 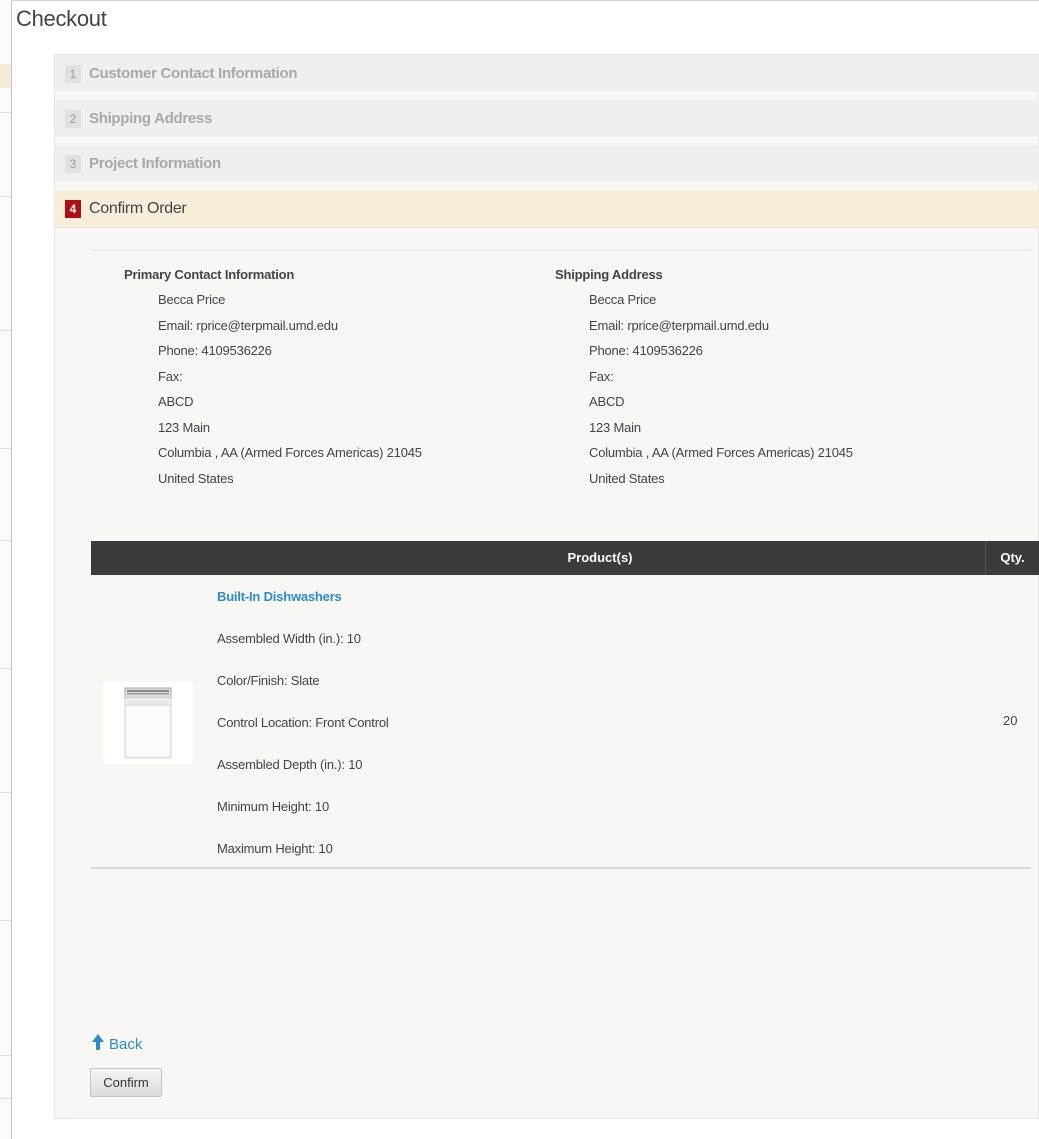 I want to click on step-label: Shipping Address, so click(x=150, y=118).